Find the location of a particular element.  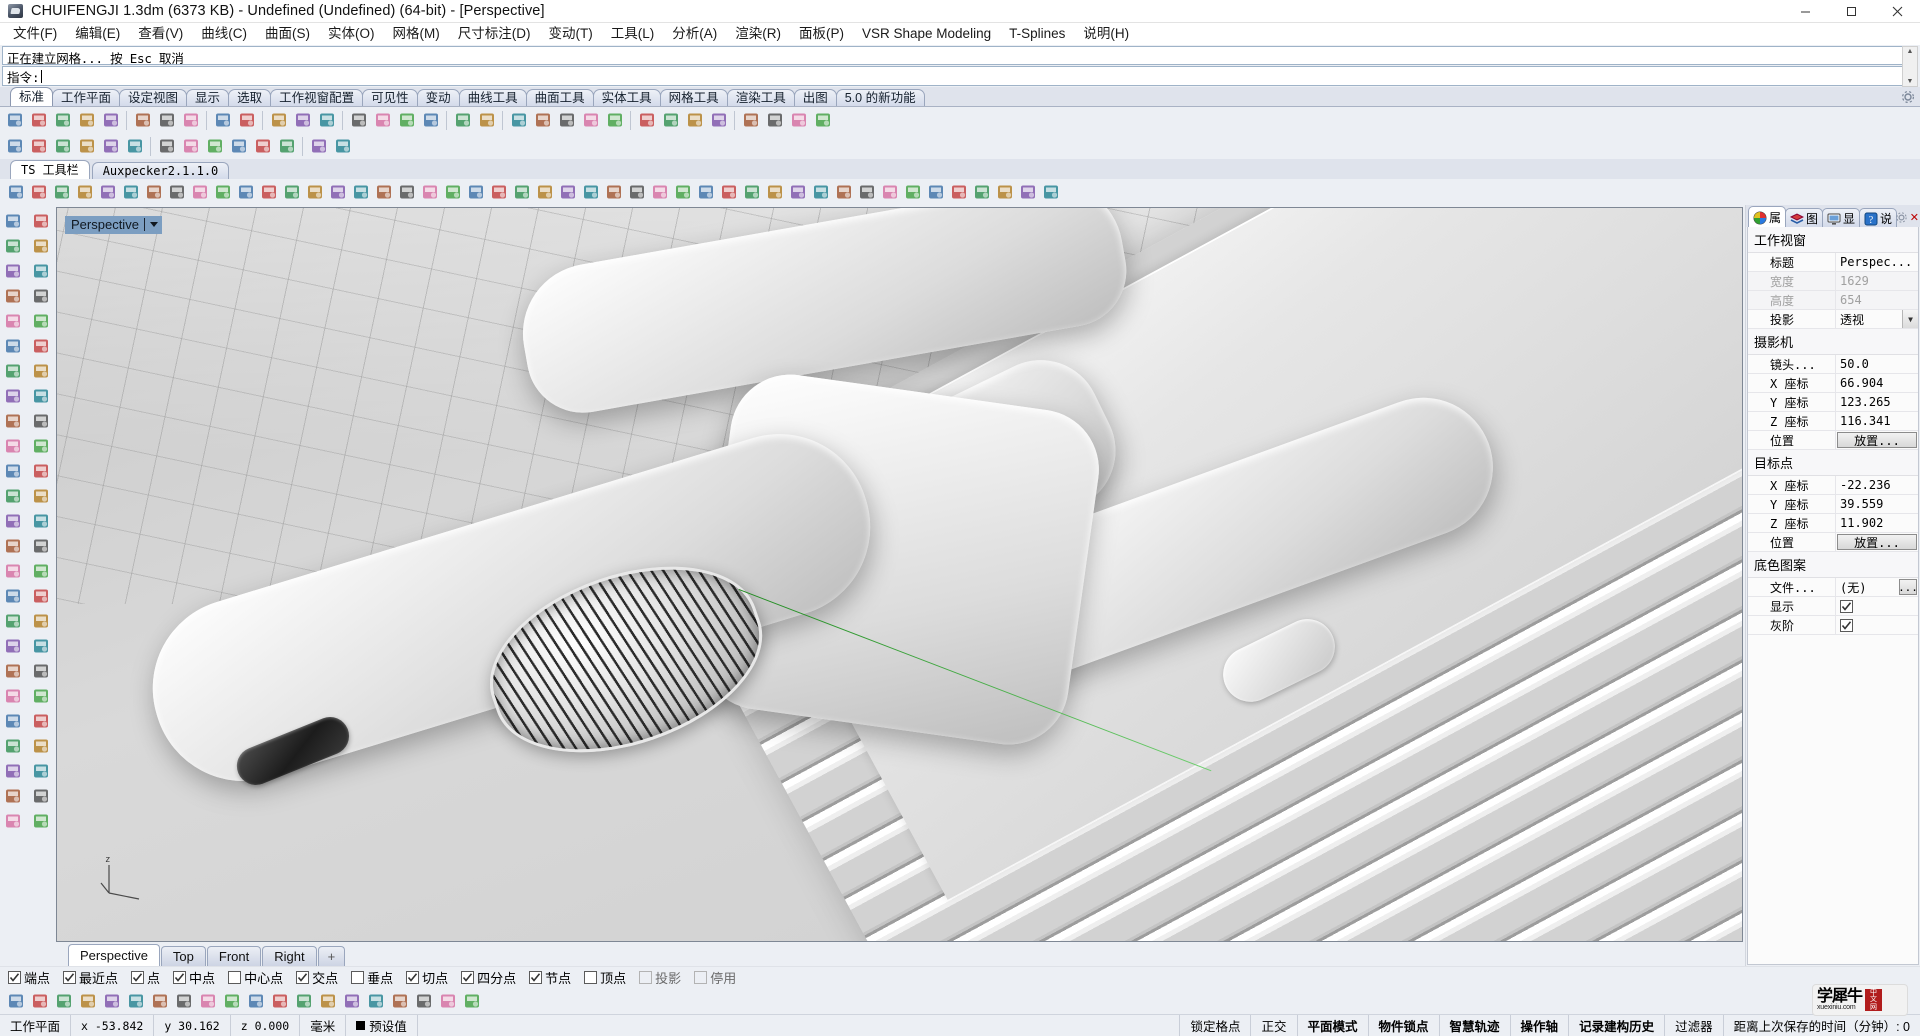

status-toggle-2: 平面模式 is located at coordinates (1333, 1025).